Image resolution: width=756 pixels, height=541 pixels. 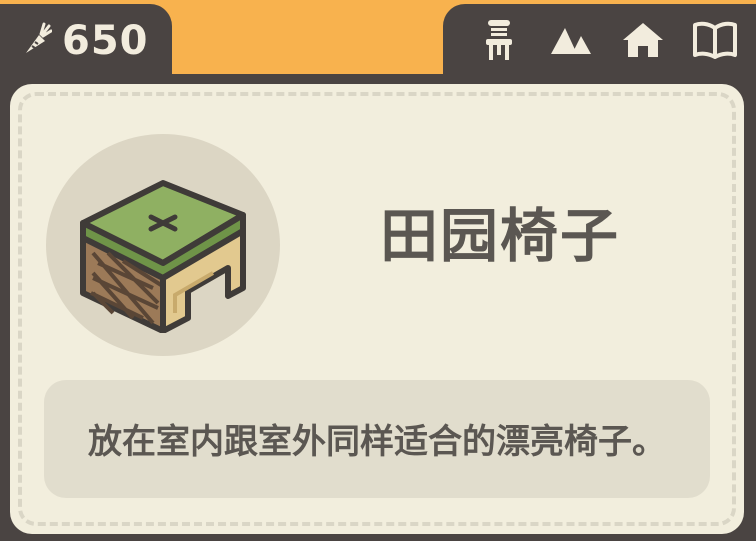 I want to click on item-icon-circle, so click(x=163, y=245).